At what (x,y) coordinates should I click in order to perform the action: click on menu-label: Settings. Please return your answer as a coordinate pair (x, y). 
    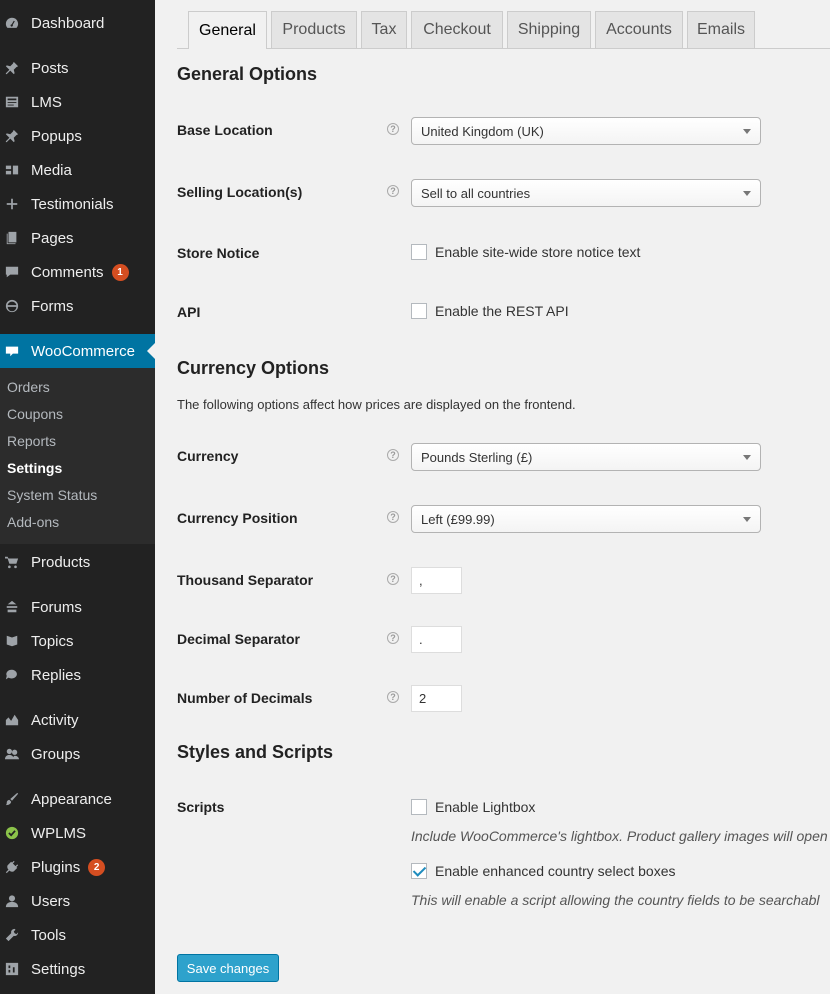
    Looking at the image, I should click on (58, 969).